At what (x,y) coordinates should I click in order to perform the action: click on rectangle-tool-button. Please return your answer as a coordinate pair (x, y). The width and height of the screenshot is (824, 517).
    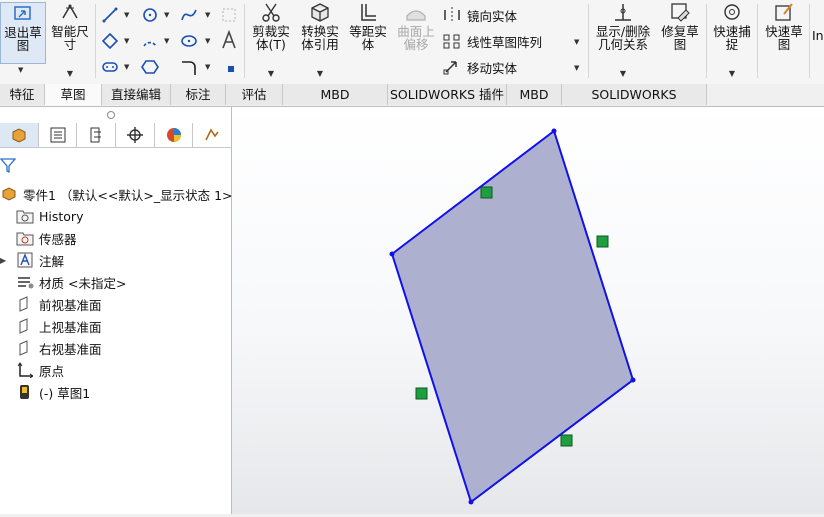
    Looking at the image, I should click on (110, 41).